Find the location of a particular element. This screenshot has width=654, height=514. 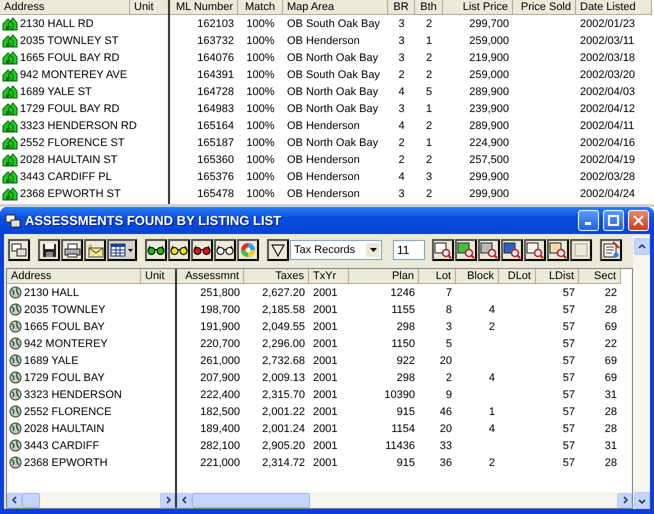

table-cell-text: 1154 is located at coordinates (403, 428).